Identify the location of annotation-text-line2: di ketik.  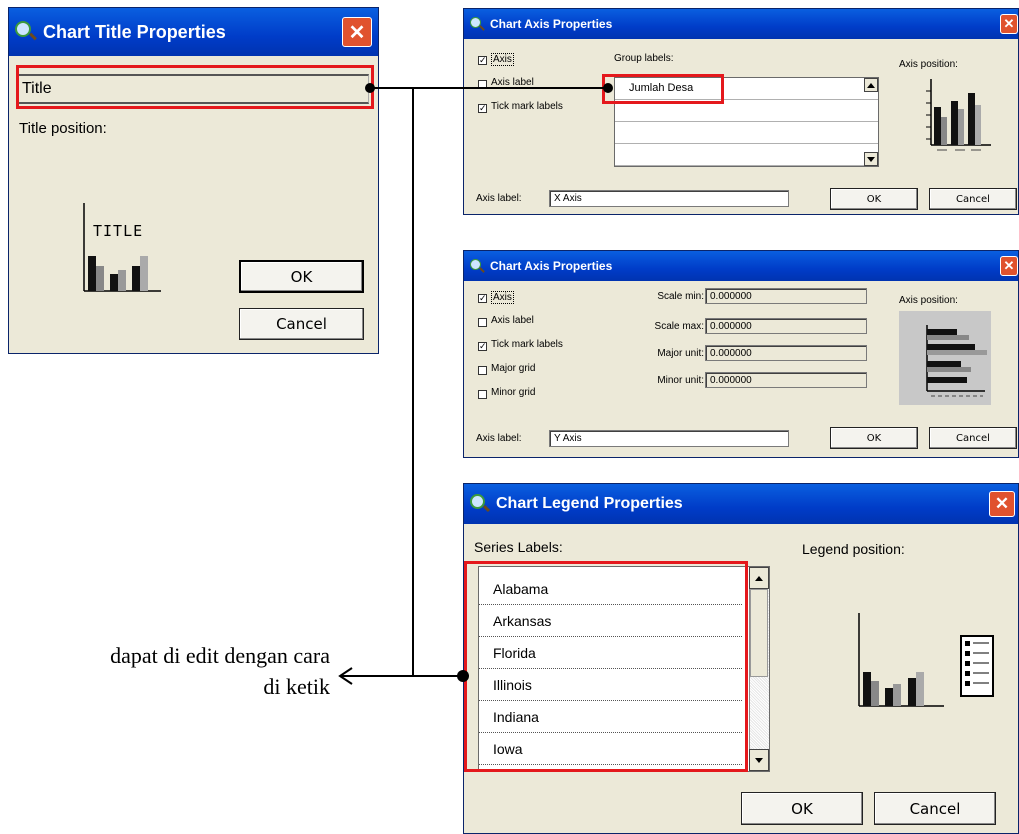
(296, 686).